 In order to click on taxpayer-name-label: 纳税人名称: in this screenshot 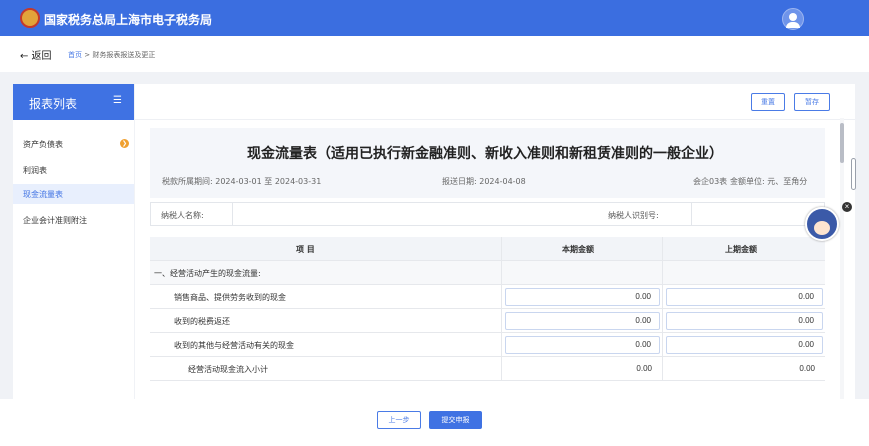, I will do `click(182, 215)`.